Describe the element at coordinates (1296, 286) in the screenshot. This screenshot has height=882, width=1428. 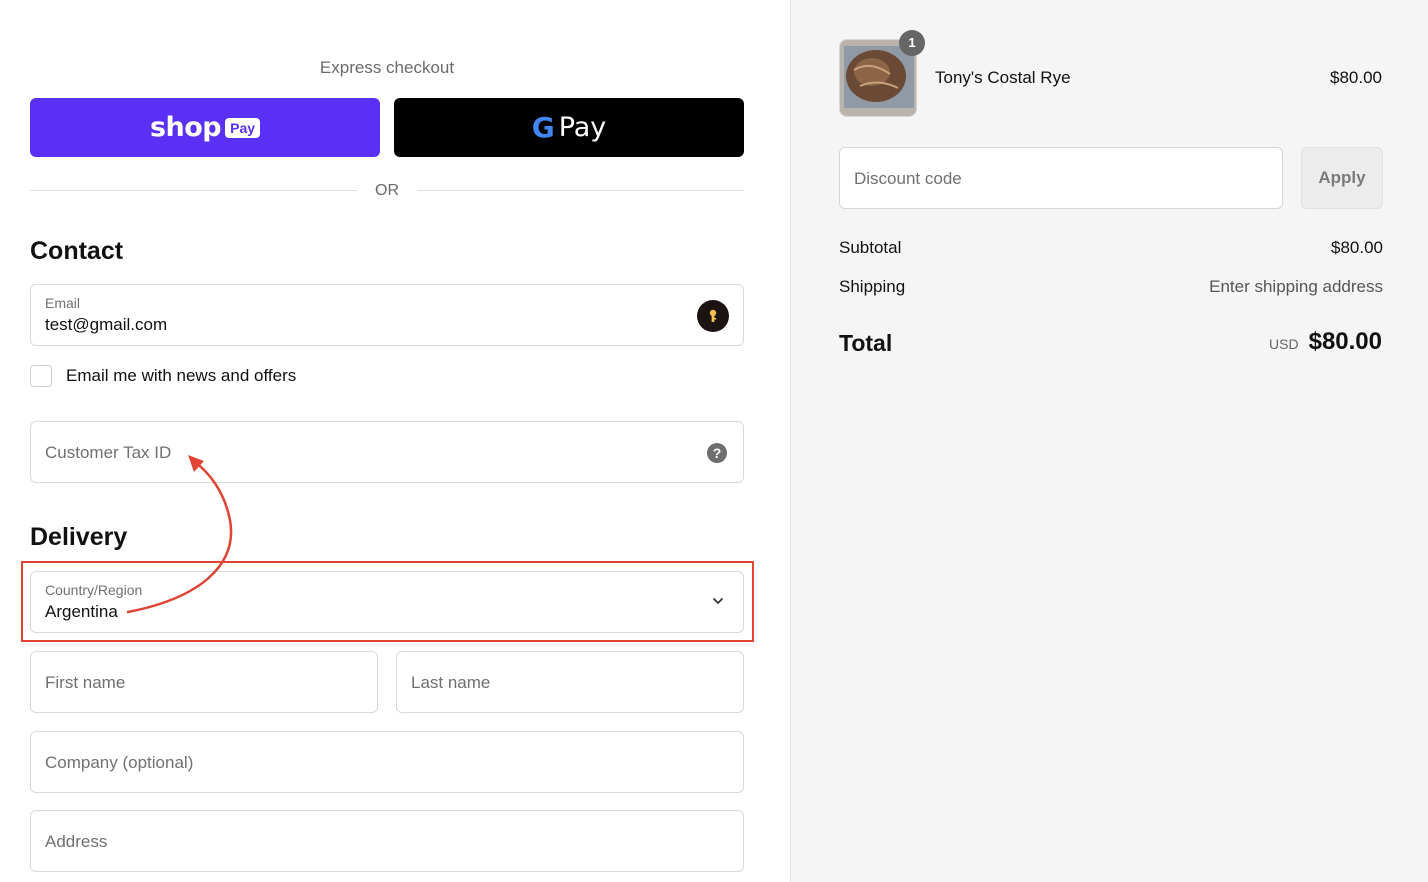
I see `shipping-value: Enter shipping address` at that location.